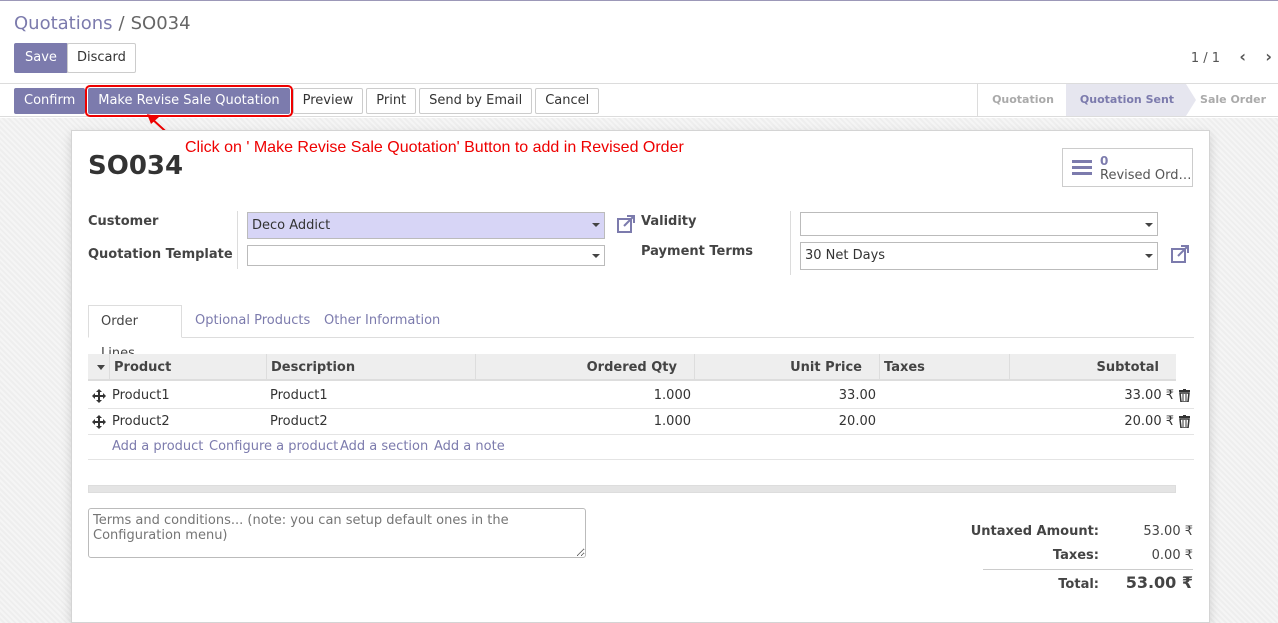 The height and width of the screenshot is (623, 1278). I want to click on tab-order-lines: Order Lines, so click(135, 333).